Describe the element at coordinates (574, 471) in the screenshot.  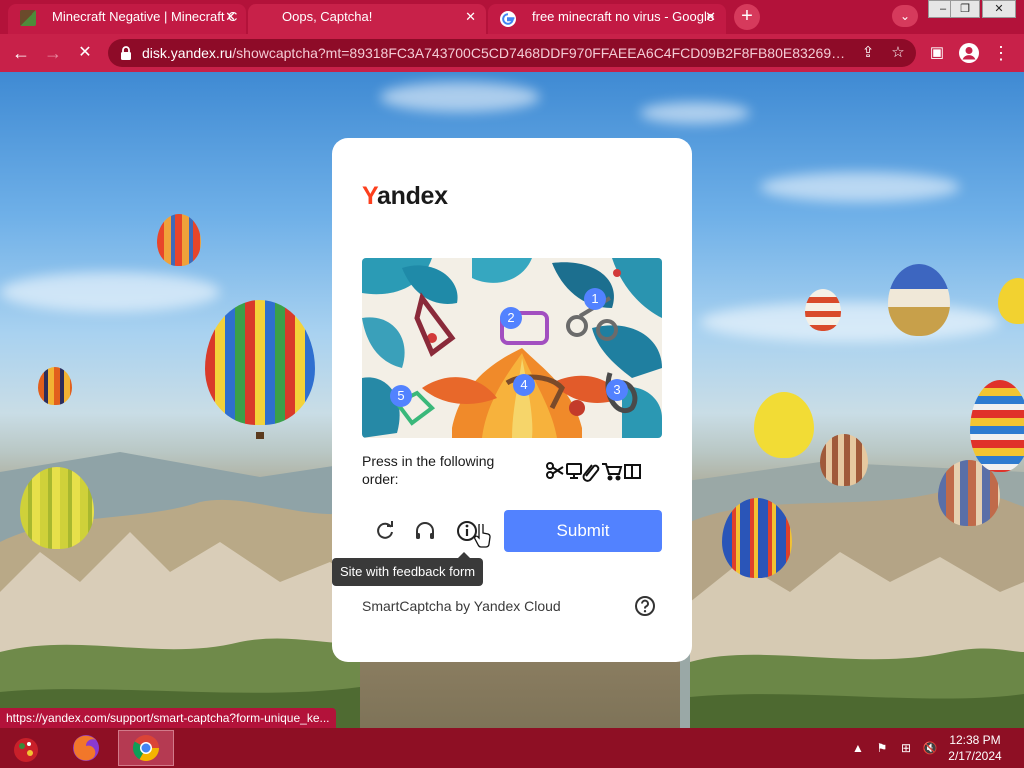
I see `monitor-icon` at that location.